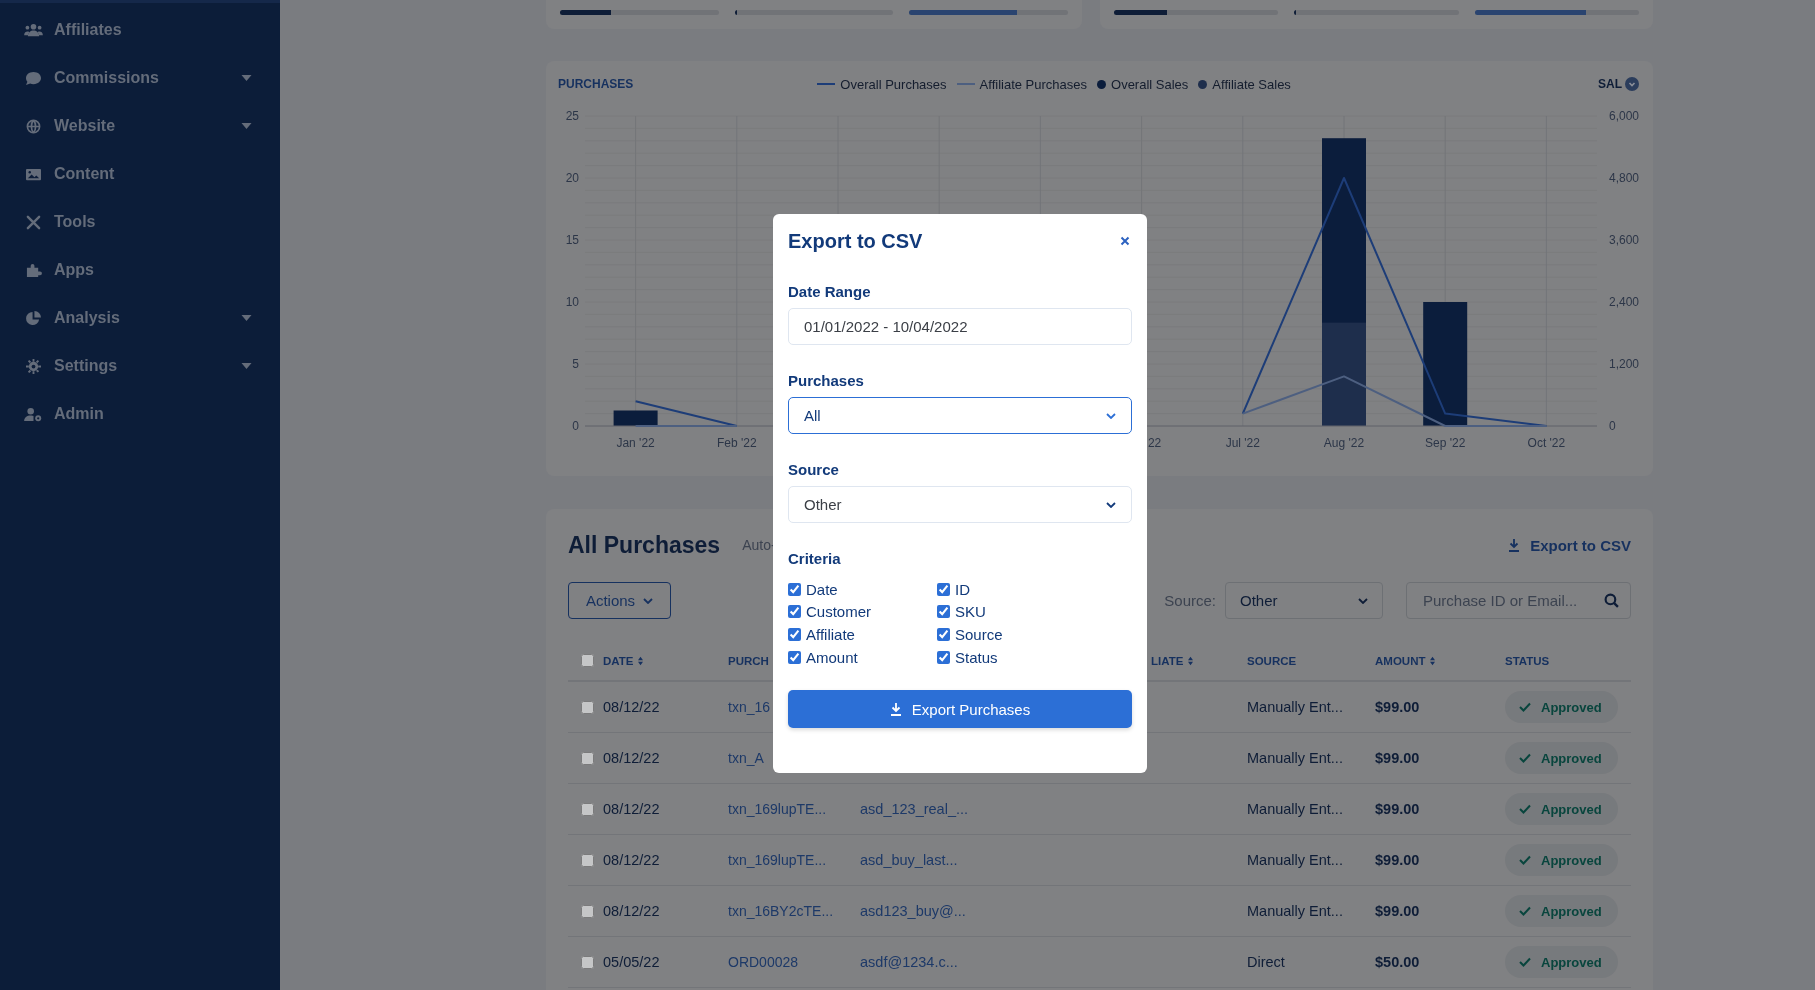 The width and height of the screenshot is (1815, 990). Describe the element at coordinates (1266, 962) in the screenshot. I see `table-cell: Direct` at that location.